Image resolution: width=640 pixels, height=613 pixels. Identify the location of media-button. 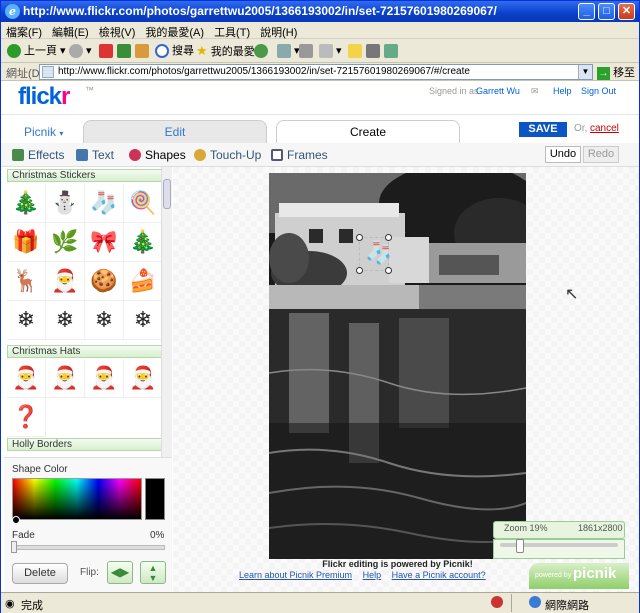
(262, 51).